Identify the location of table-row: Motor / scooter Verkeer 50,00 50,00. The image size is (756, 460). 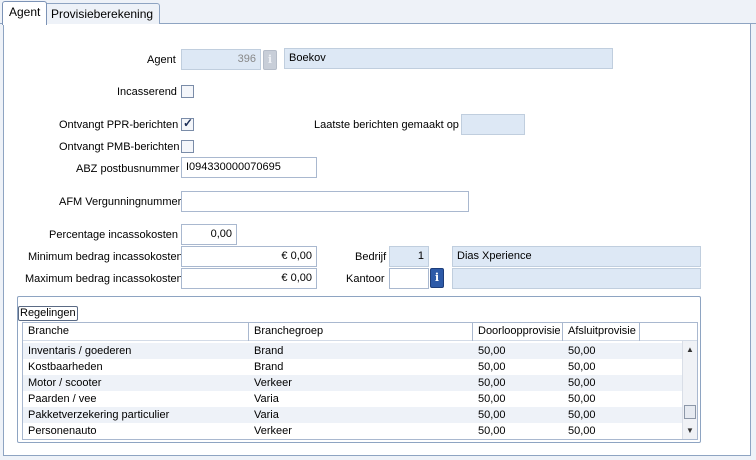
(353, 383).